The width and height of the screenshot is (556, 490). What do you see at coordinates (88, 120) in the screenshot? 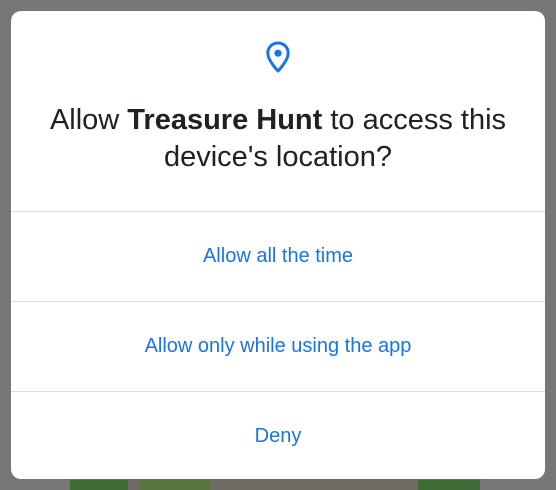
I see `title-prefix: Allow` at bounding box center [88, 120].